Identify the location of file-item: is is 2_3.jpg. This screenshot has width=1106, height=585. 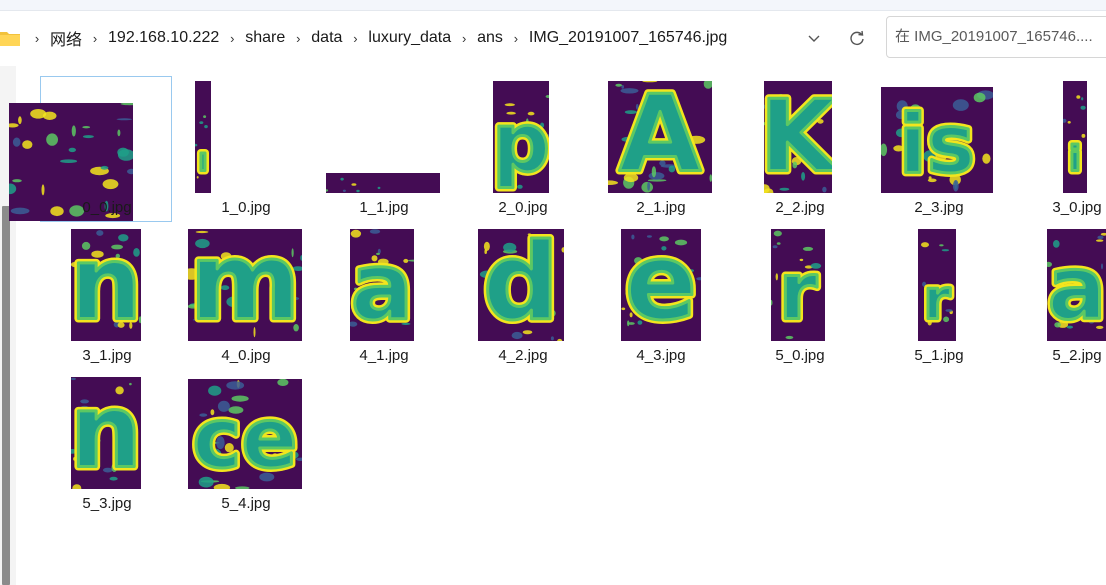
(938, 149).